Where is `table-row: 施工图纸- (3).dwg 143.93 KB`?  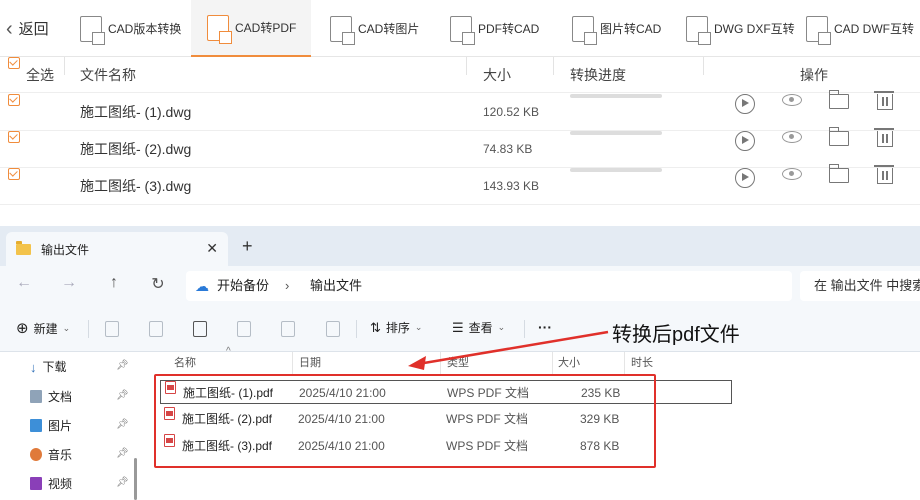 table-row: 施工图纸- (3).dwg 143.93 KB is located at coordinates (460, 184).